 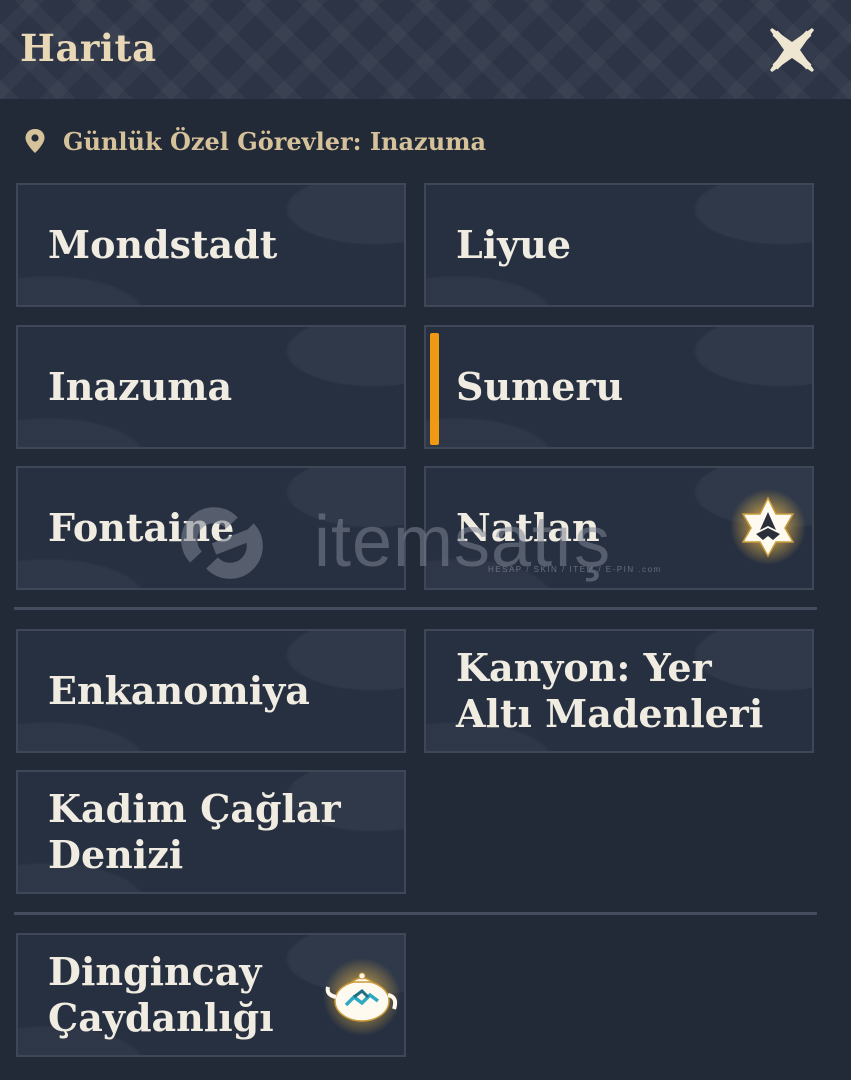 I want to click on region-label: Kanyon: Yer Altı Madenleri, so click(x=610, y=690).